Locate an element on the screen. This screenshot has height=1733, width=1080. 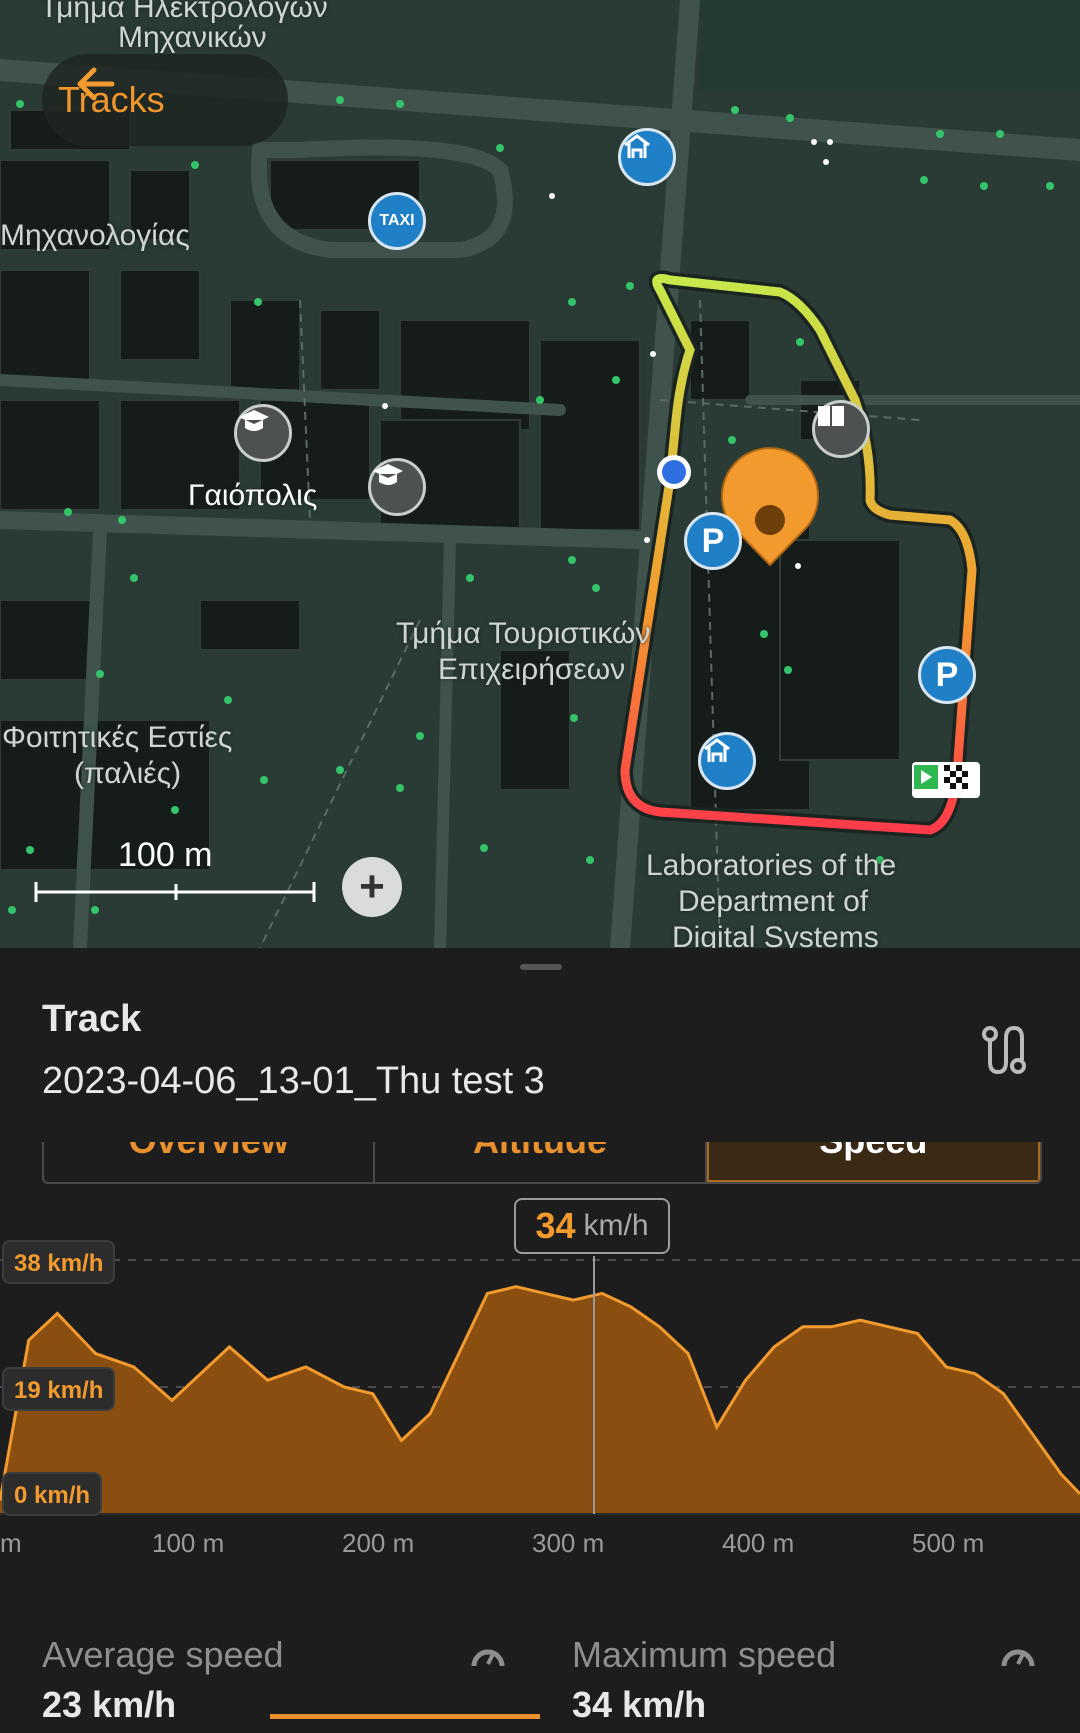
chart-tooltip: 34 km/h is located at coordinates (592, 1226).